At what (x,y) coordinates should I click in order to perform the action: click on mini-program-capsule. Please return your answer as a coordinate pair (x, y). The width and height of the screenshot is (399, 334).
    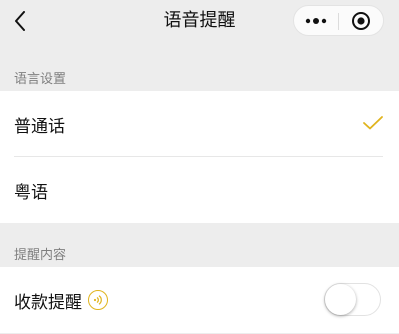
    Looking at the image, I should click on (338, 20).